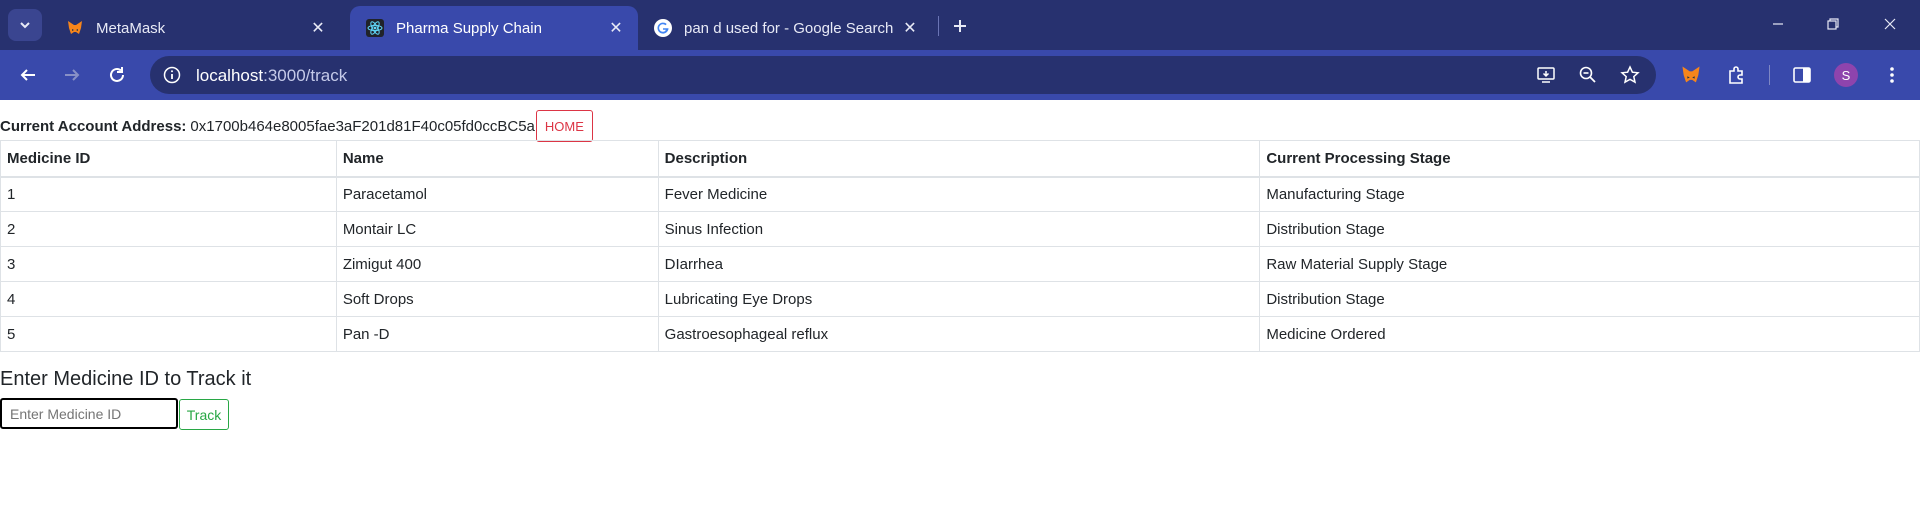  Describe the element at coordinates (497, 334) in the screenshot. I see `cell-name: Pan -D` at that location.